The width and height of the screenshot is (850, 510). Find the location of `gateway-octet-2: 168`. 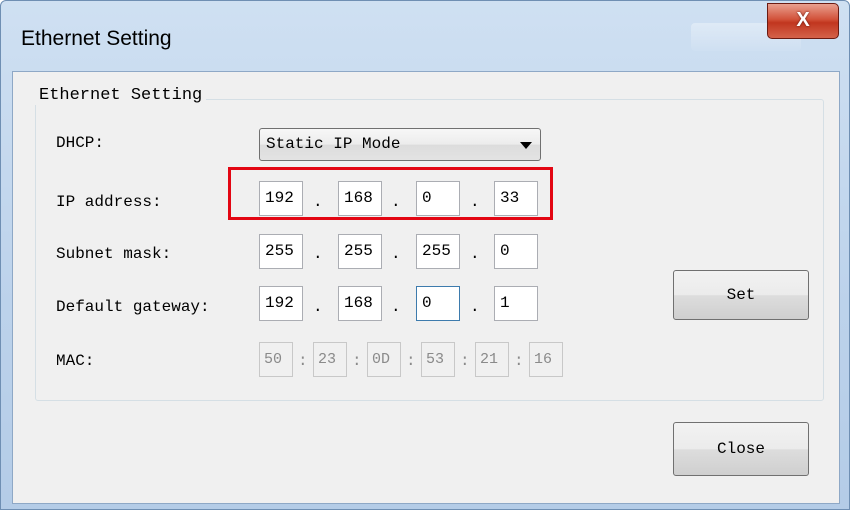

gateway-octet-2: 168 is located at coordinates (360, 303).